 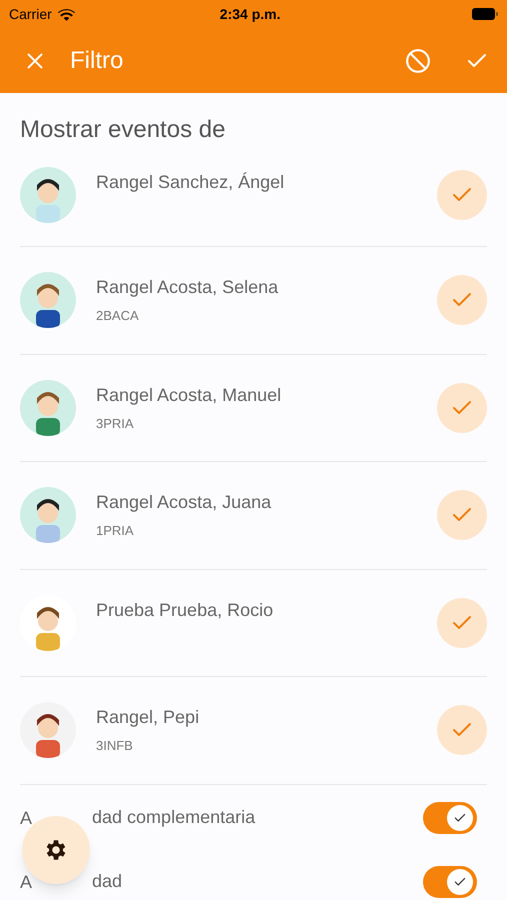 I want to click on wifi-icon, so click(x=66, y=14).